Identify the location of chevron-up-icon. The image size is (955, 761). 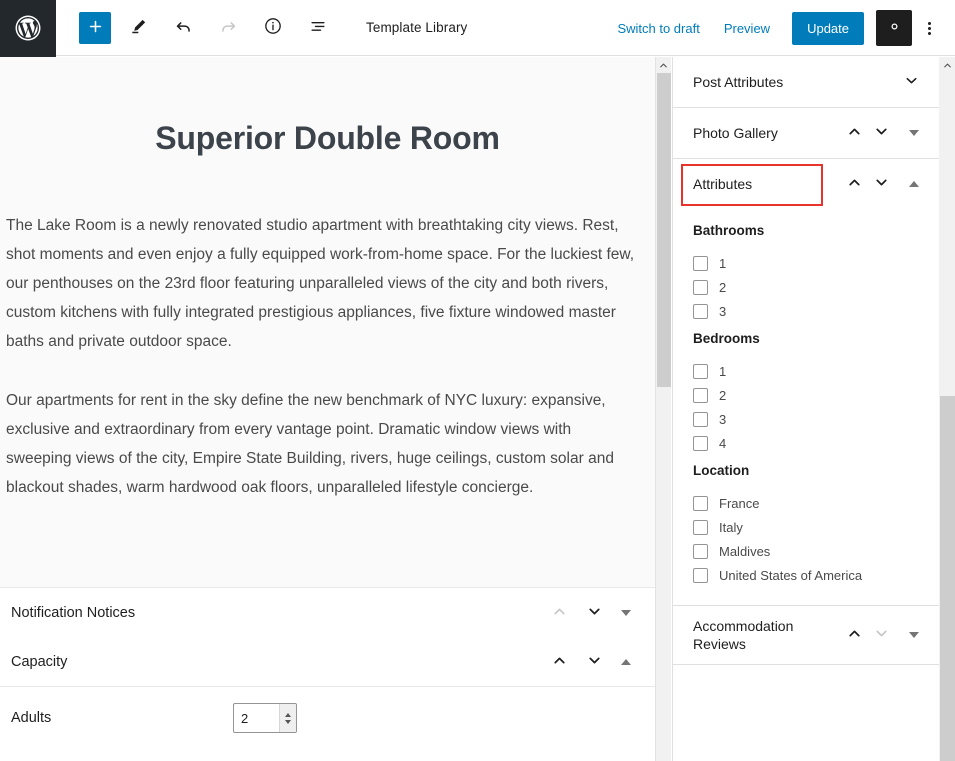
(854, 635).